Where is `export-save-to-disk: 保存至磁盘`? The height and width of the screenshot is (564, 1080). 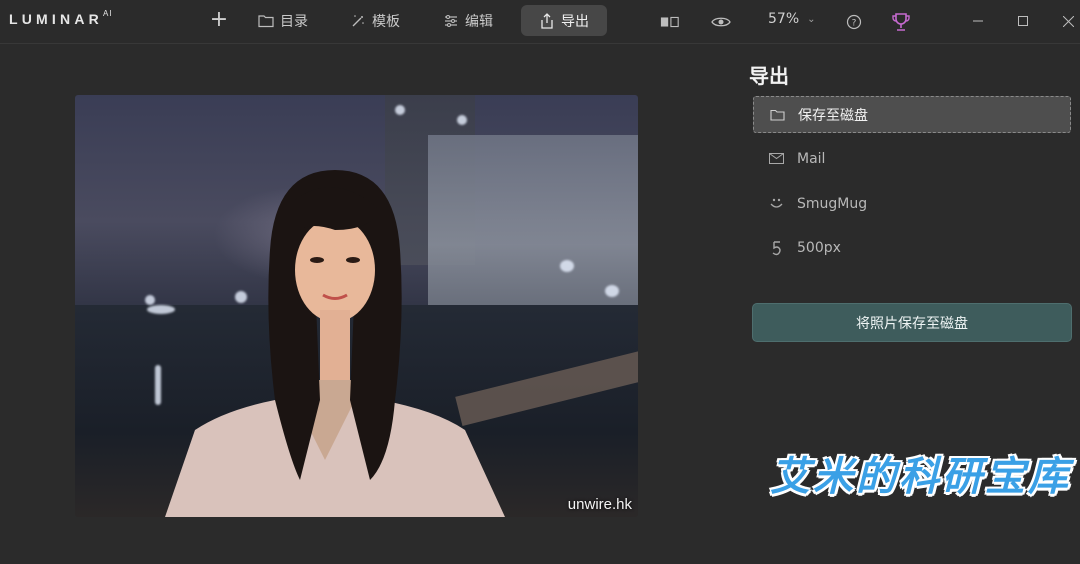
export-save-to-disk: 保存至磁盘 is located at coordinates (912, 114).